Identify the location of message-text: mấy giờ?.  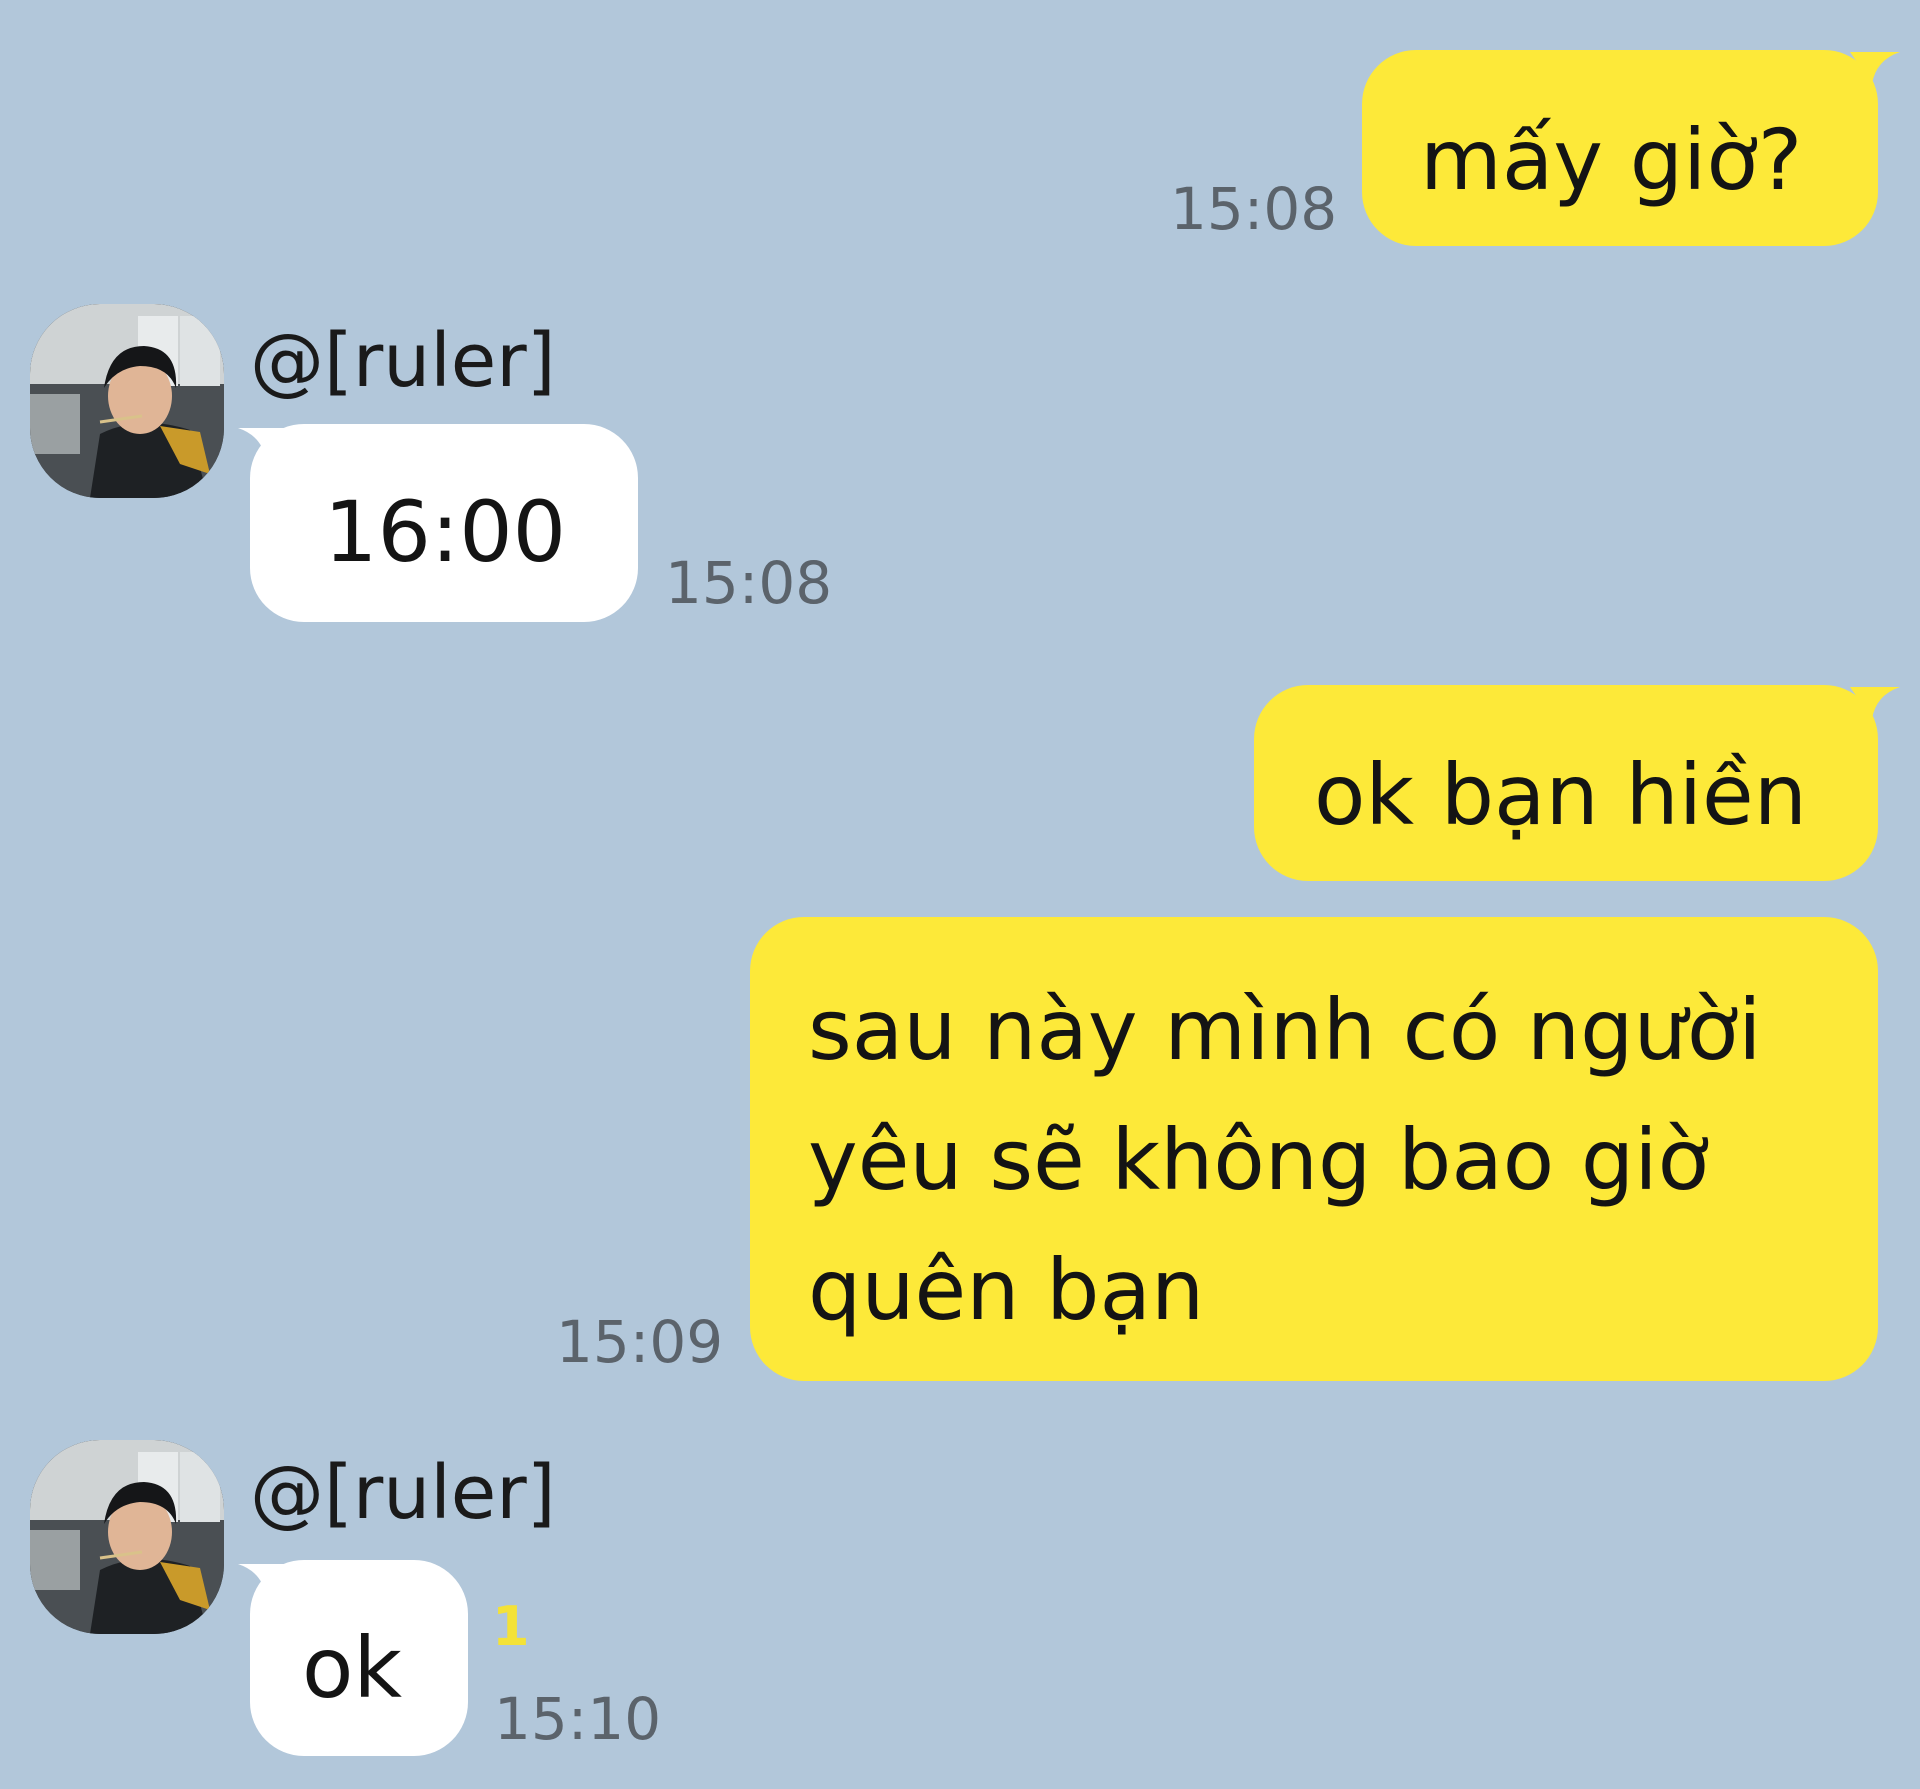
(1611, 160).